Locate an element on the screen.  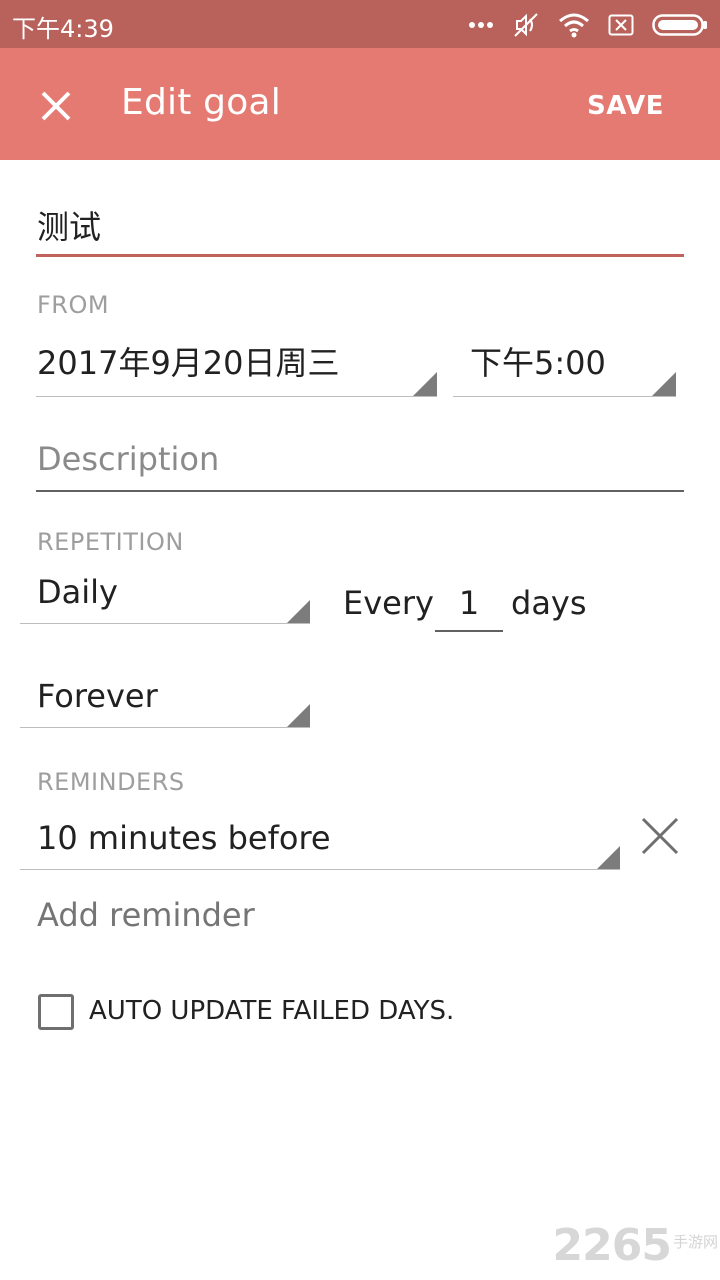
repetition-spinner: Daily is located at coordinates (165, 597).